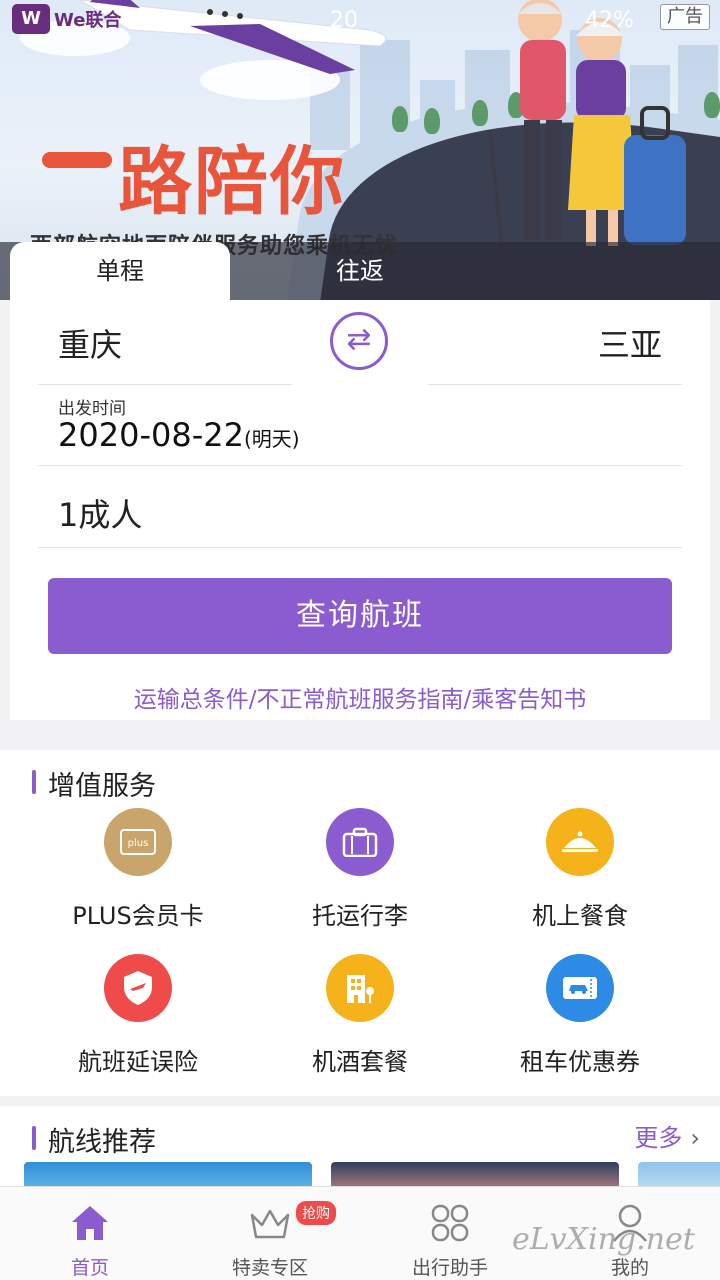 The width and height of the screenshot is (720, 1280). What do you see at coordinates (603, 1239) in the screenshot?
I see `watermark: eLvXing.net` at bounding box center [603, 1239].